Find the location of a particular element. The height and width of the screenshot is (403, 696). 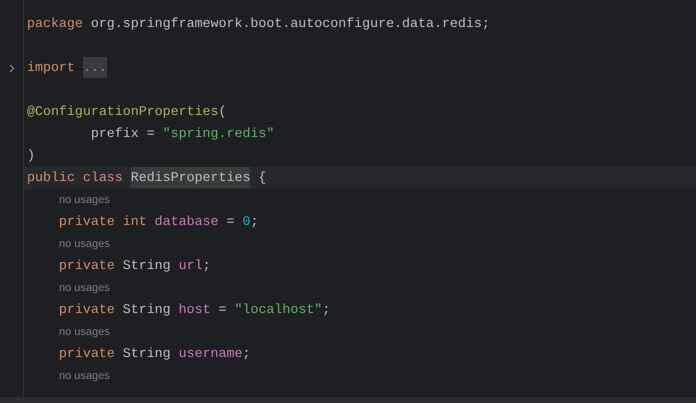

code-line: private int database = 0; is located at coordinates (158, 222).